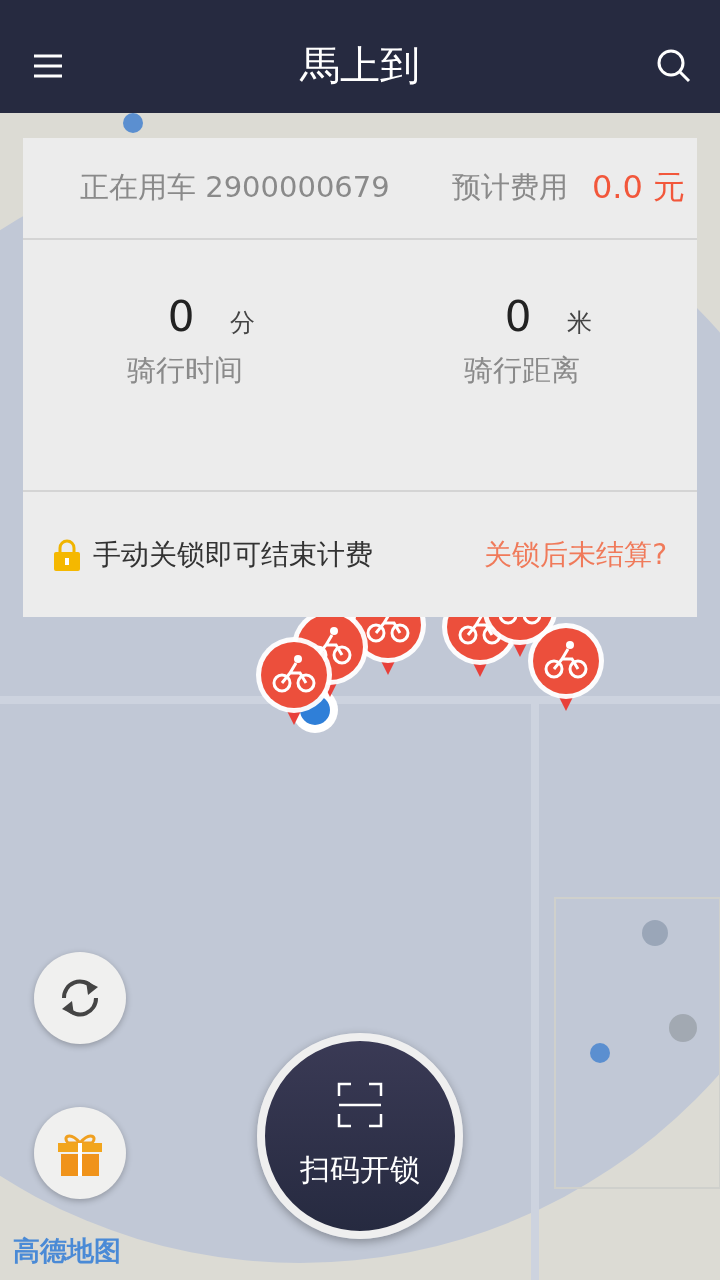 Image resolution: width=720 pixels, height=1280 pixels. I want to click on search-icon, so click(674, 65).